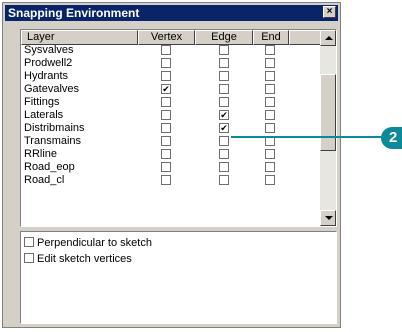 The width and height of the screenshot is (402, 332). What do you see at coordinates (49, 167) in the screenshot?
I see `layer-name: Road_eop` at bounding box center [49, 167].